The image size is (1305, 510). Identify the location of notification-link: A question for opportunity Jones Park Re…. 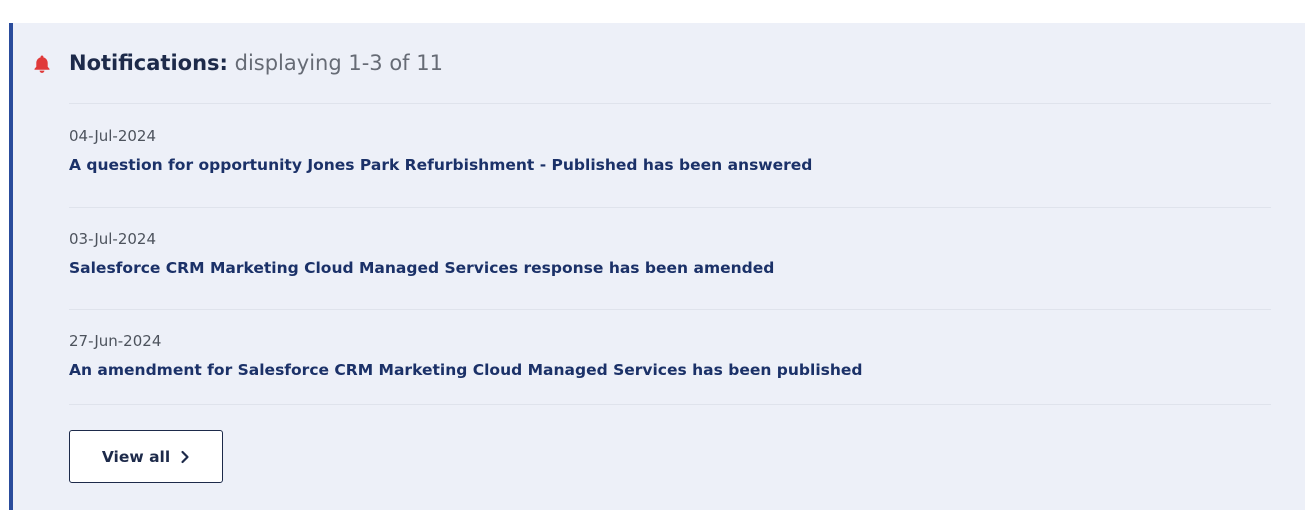
(440, 165).